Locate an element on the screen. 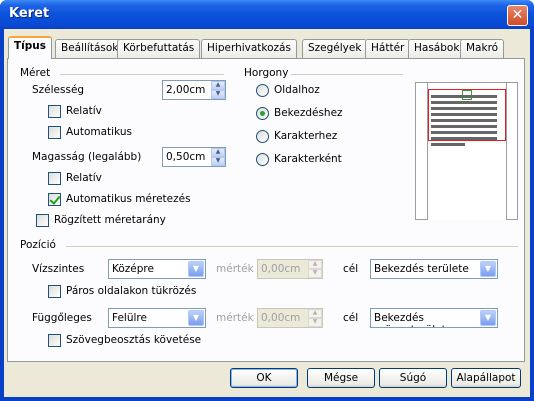 This screenshot has width=534, height=401. close-button: ✕ is located at coordinates (517, 15).